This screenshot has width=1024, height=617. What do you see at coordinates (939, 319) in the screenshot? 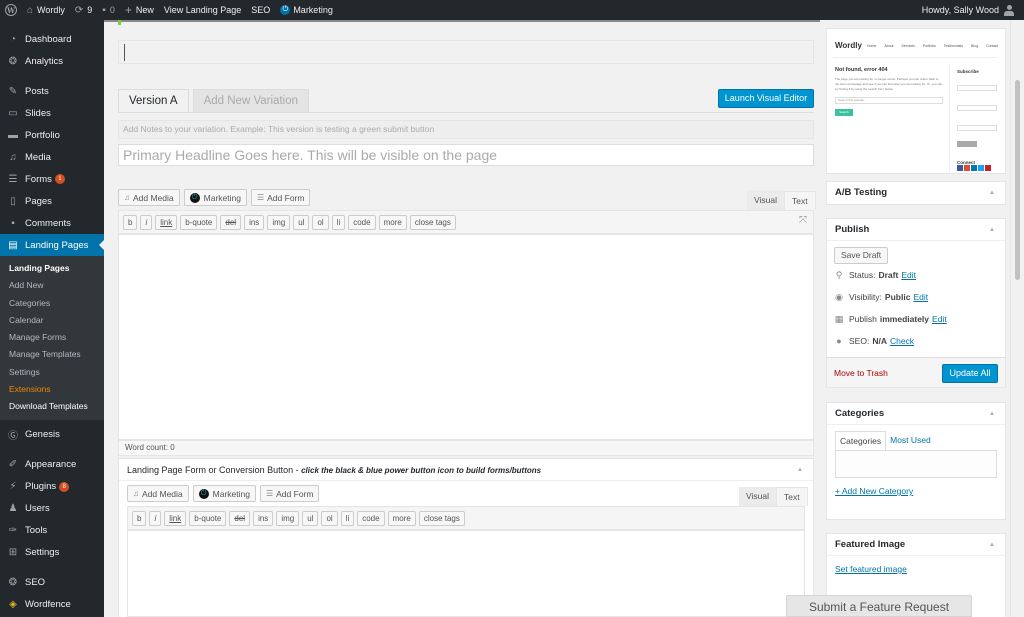
I see `edit-date-link: Edit` at bounding box center [939, 319].